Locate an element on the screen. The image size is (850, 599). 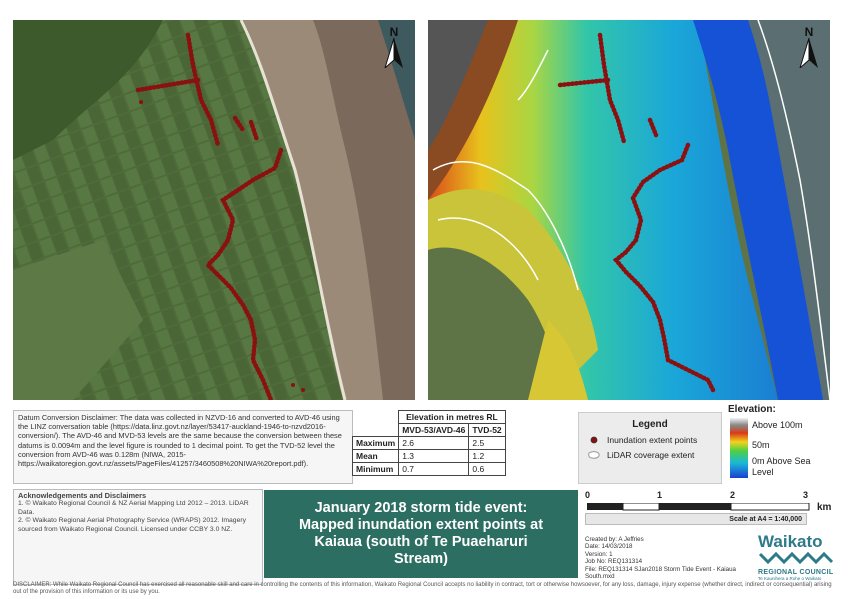
table-row: Maximum 2.6 2.5 is located at coordinates (428, 443).